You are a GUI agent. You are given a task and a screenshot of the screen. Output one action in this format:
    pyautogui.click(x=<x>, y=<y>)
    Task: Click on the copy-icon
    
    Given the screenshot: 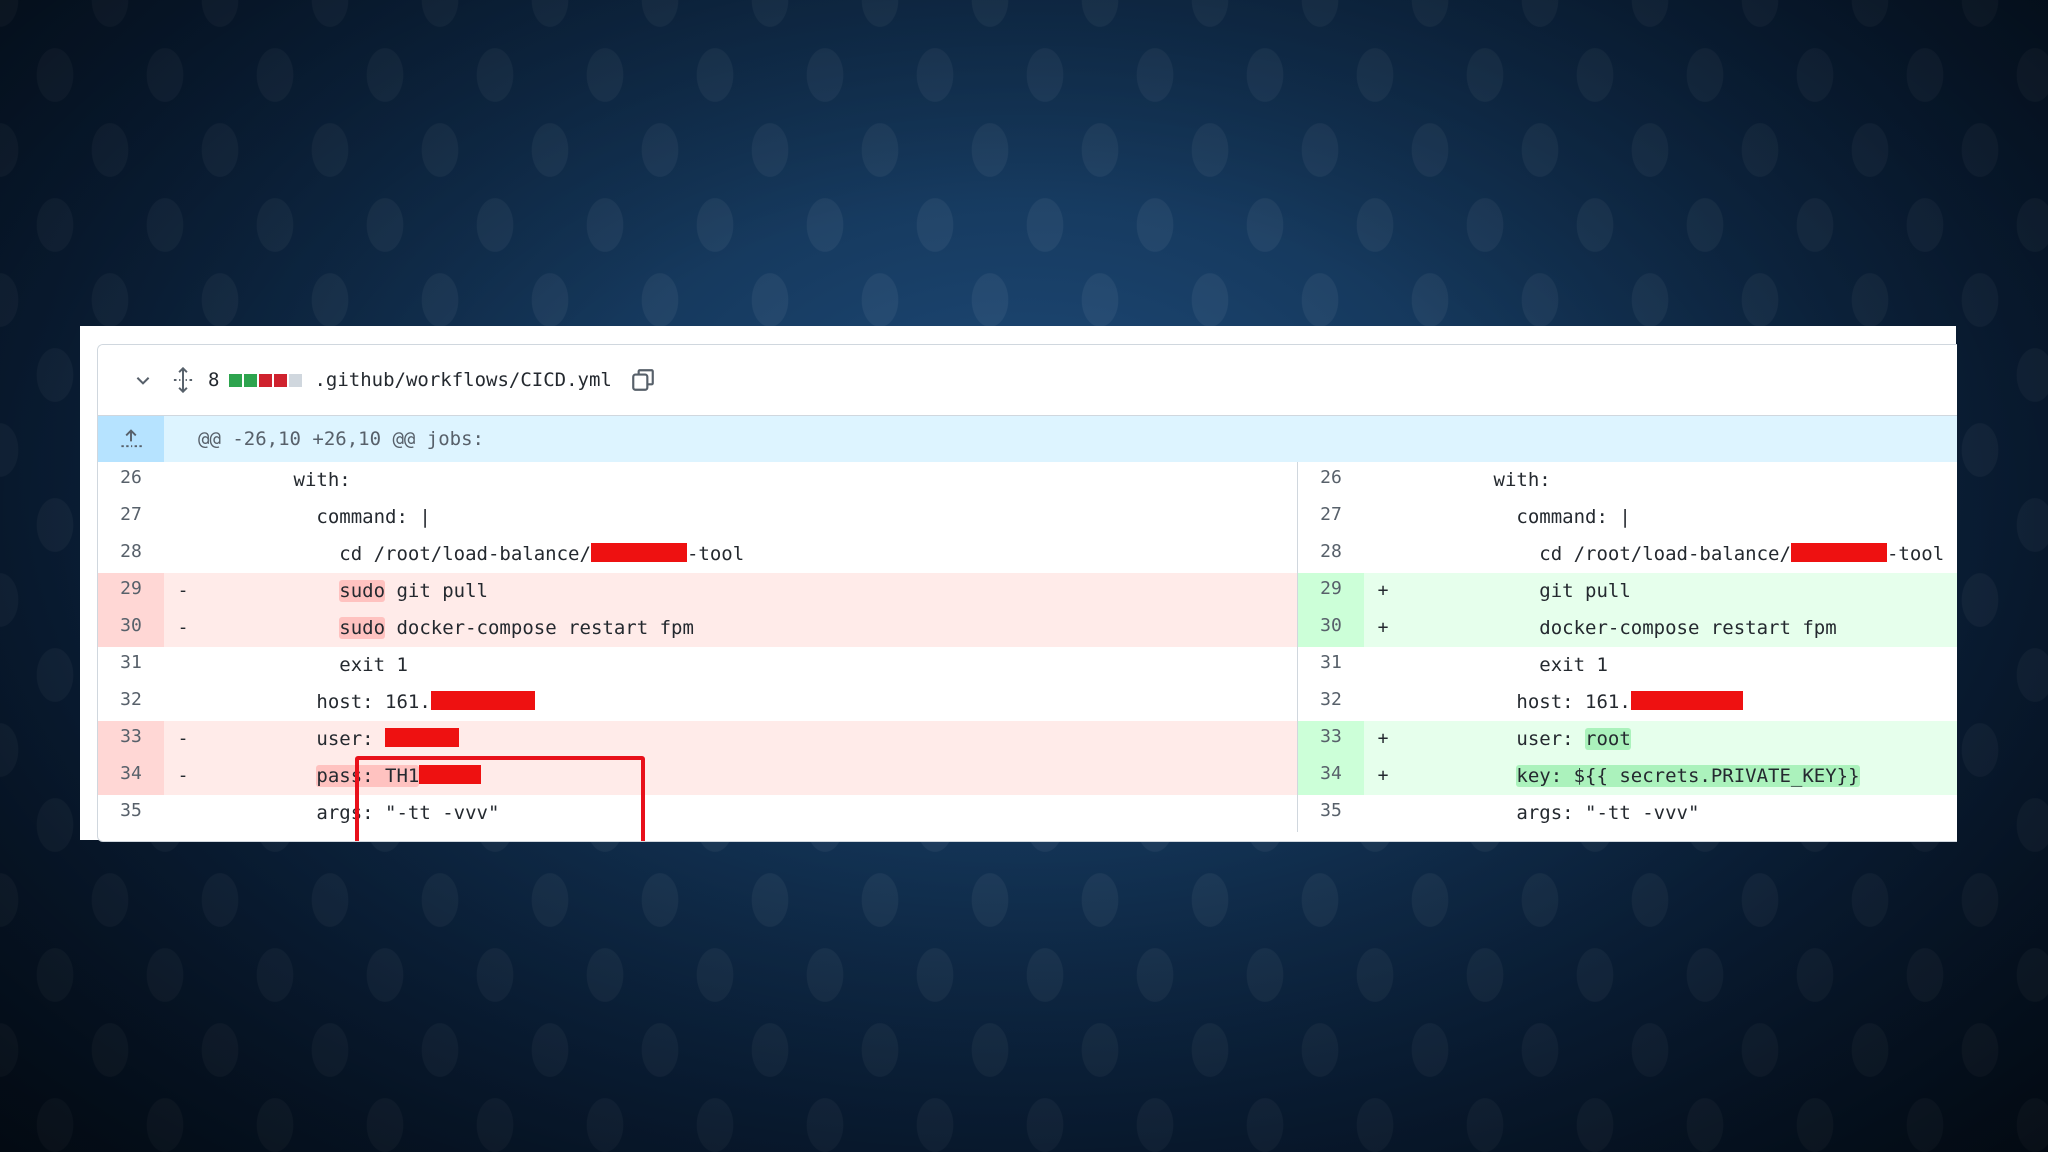 What is the action you would take?
    pyautogui.click(x=643, y=380)
    